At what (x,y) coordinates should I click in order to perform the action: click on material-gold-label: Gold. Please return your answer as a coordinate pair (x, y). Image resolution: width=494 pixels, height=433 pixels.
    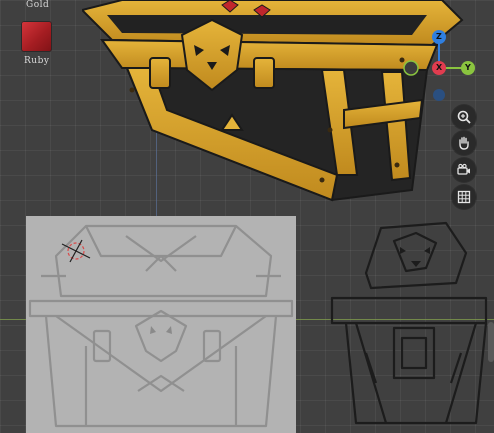
    Looking at the image, I should click on (38, 5).